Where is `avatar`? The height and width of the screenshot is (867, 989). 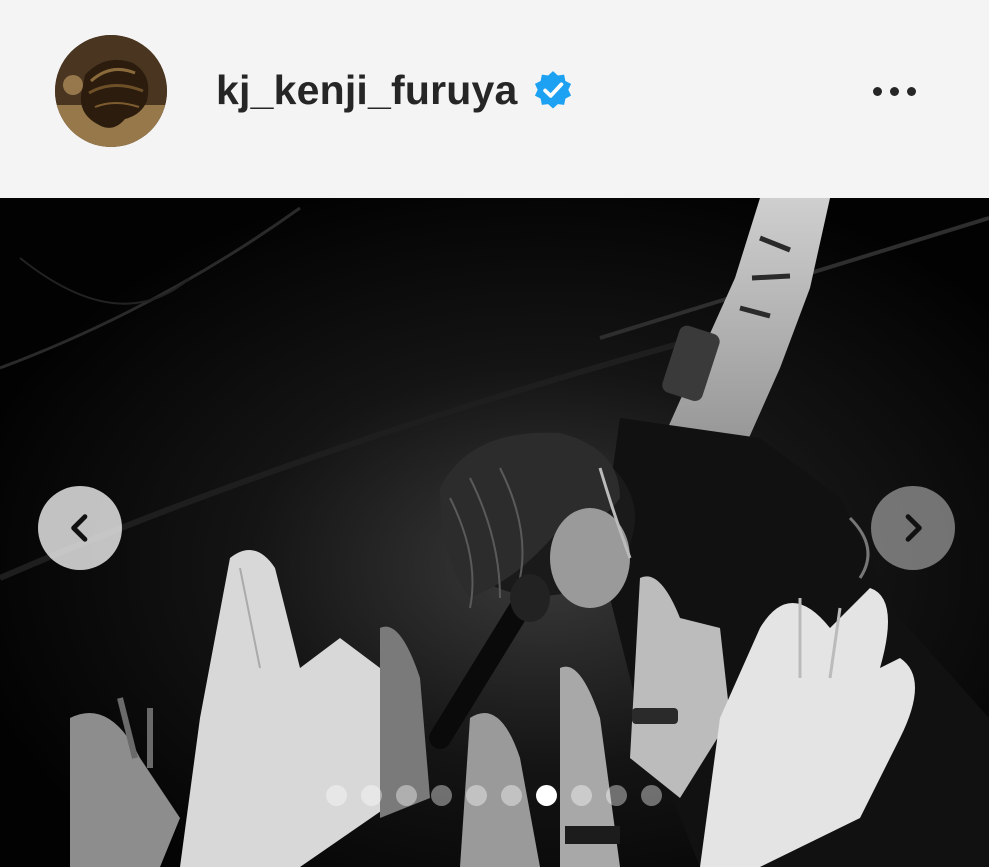
avatar is located at coordinates (111, 91).